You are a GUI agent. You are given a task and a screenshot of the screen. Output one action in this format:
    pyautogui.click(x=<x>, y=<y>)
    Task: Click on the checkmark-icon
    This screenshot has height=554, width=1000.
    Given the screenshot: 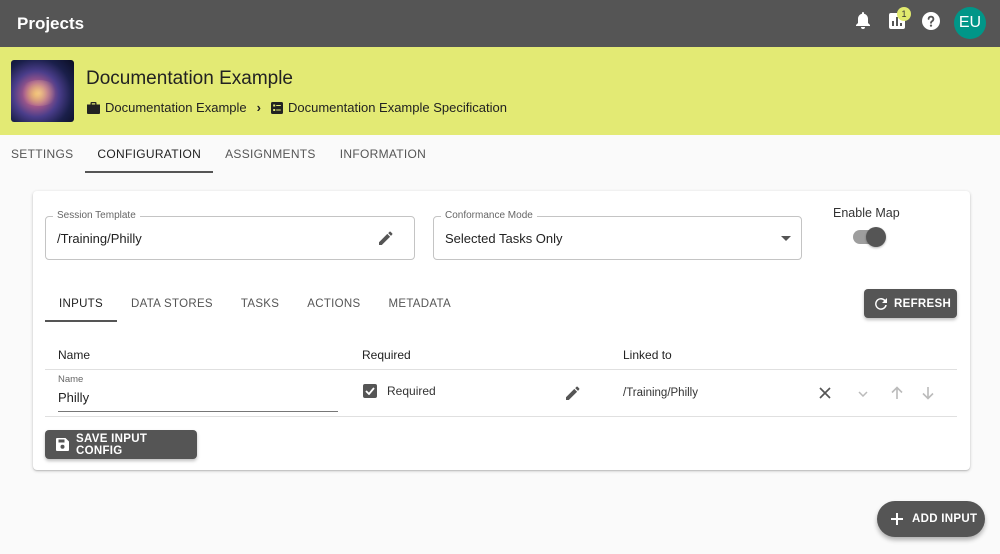 What is the action you would take?
    pyautogui.click(x=370, y=391)
    